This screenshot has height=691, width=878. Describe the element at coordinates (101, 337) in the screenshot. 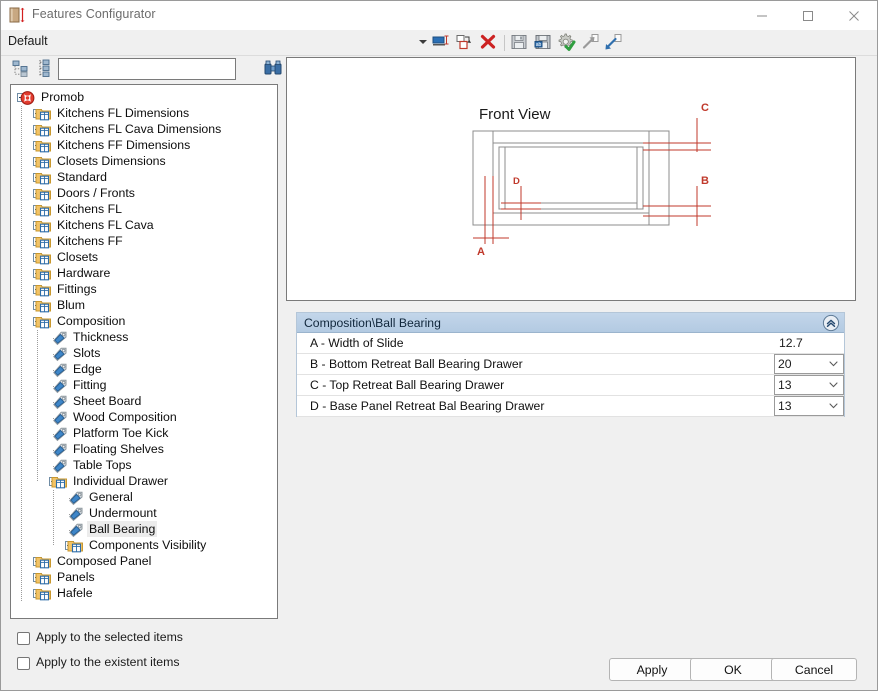

I see `tree-item-label: Thickness` at that location.